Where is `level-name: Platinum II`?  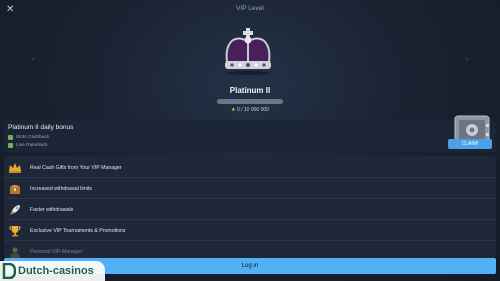 level-name: Platinum II is located at coordinates (250, 90).